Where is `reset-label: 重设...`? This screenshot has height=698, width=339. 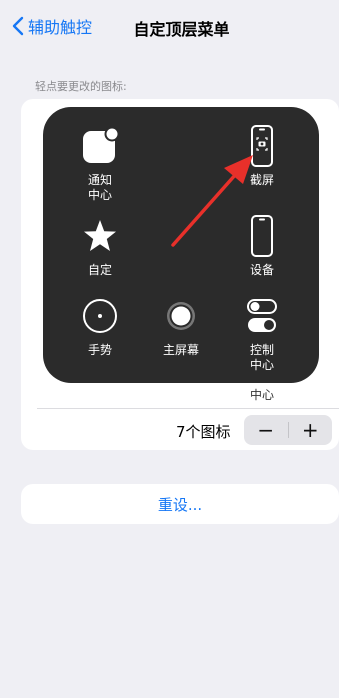 reset-label: 重设... is located at coordinates (180, 504).